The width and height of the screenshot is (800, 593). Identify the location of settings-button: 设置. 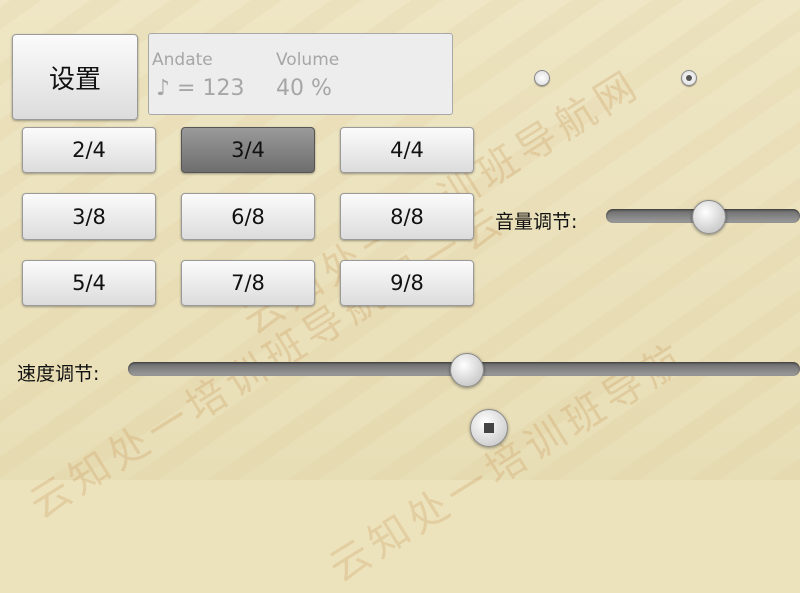
(75, 77).